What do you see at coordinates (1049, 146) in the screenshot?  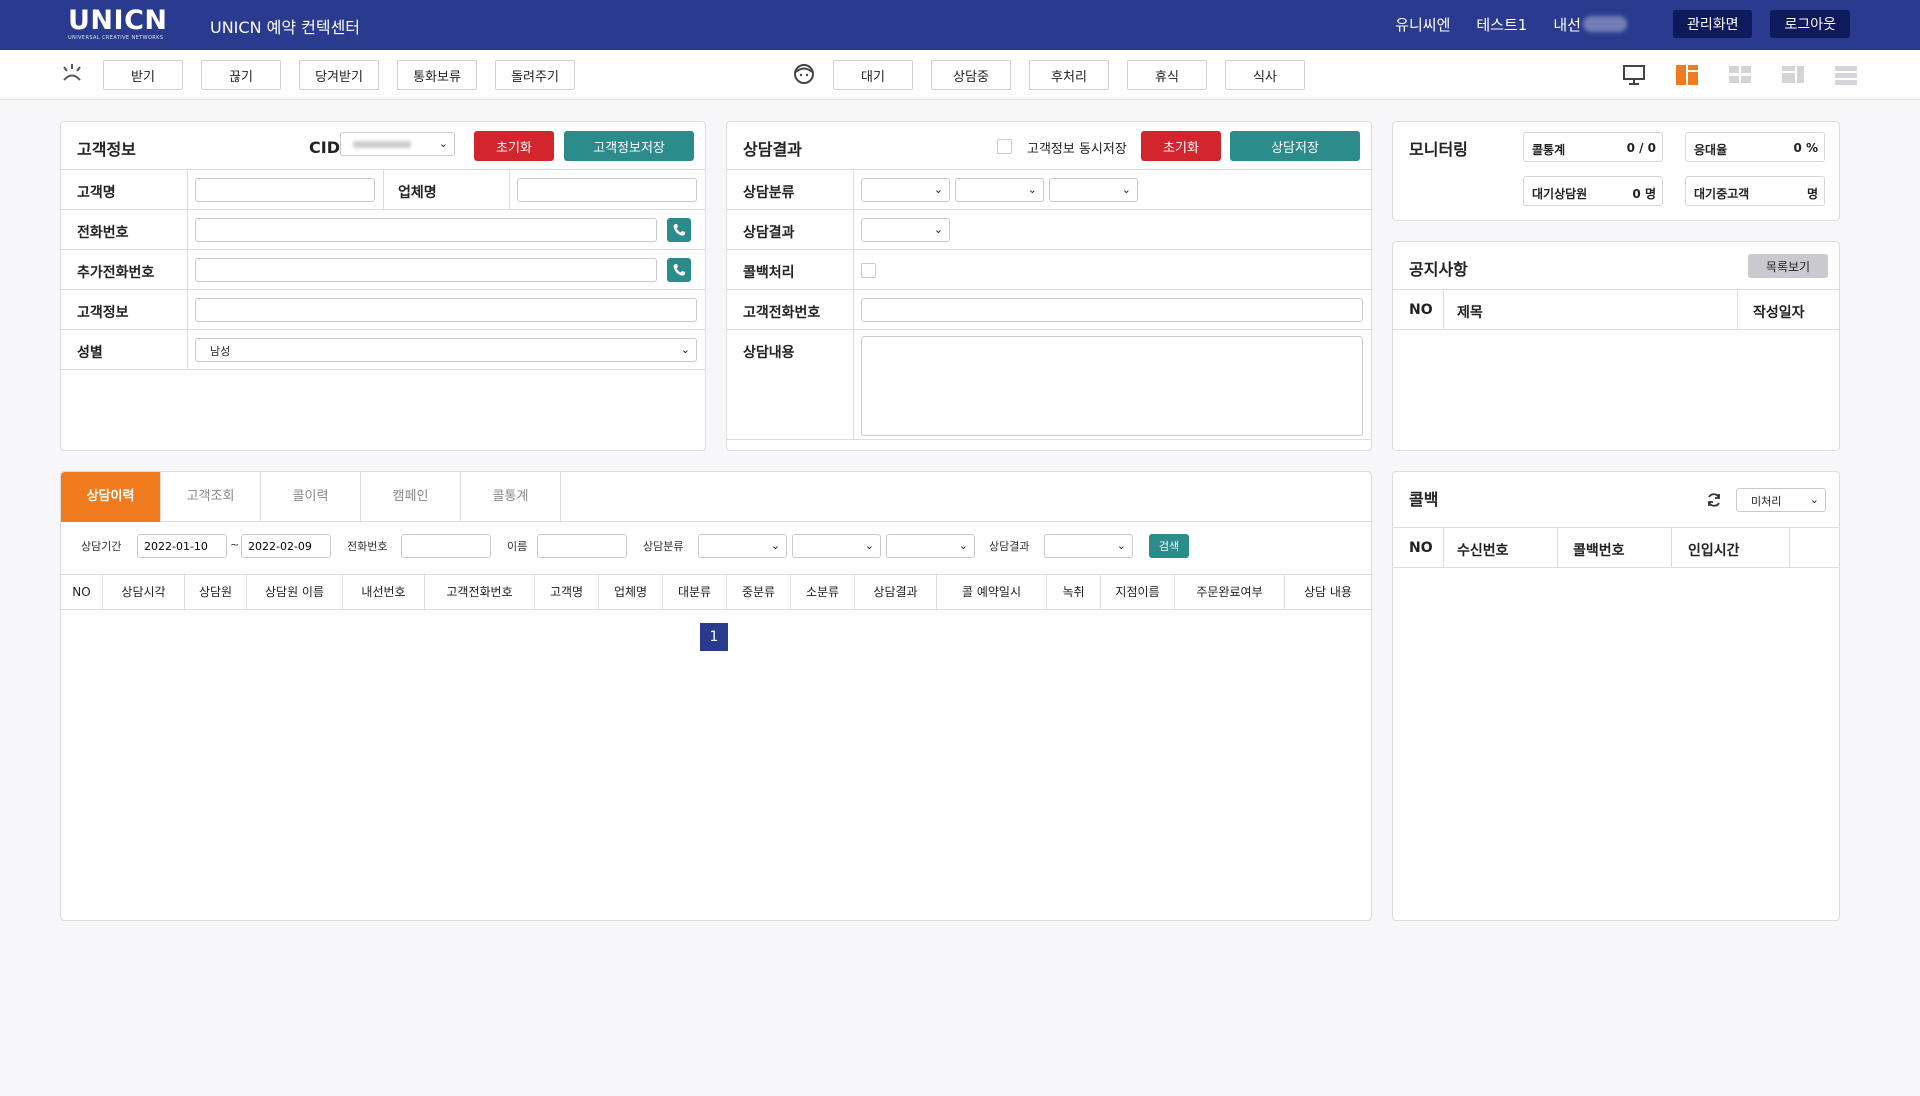 I see `consult-result-header: 상담결과 고객정보 동시저장 초기화 상담저장` at bounding box center [1049, 146].